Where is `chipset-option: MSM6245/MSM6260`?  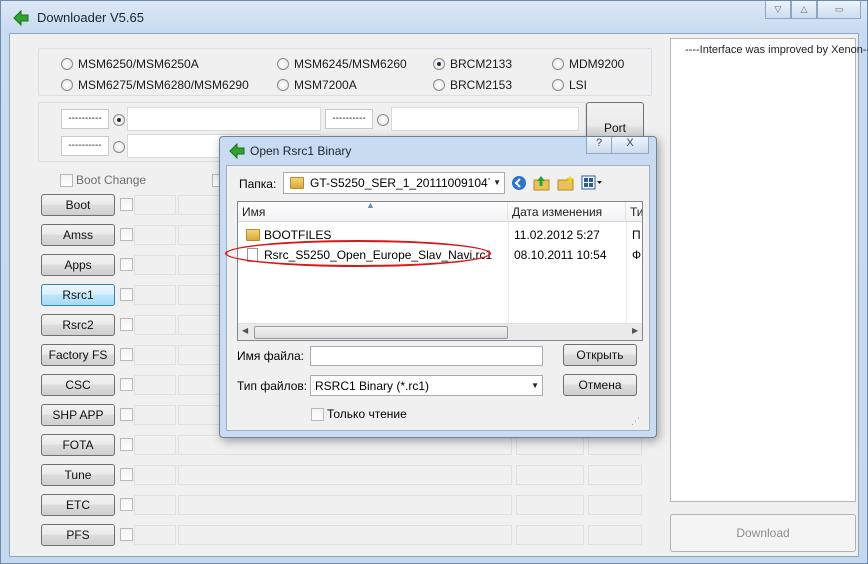 chipset-option: MSM6245/MSM6260 is located at coordinates (342, 64).